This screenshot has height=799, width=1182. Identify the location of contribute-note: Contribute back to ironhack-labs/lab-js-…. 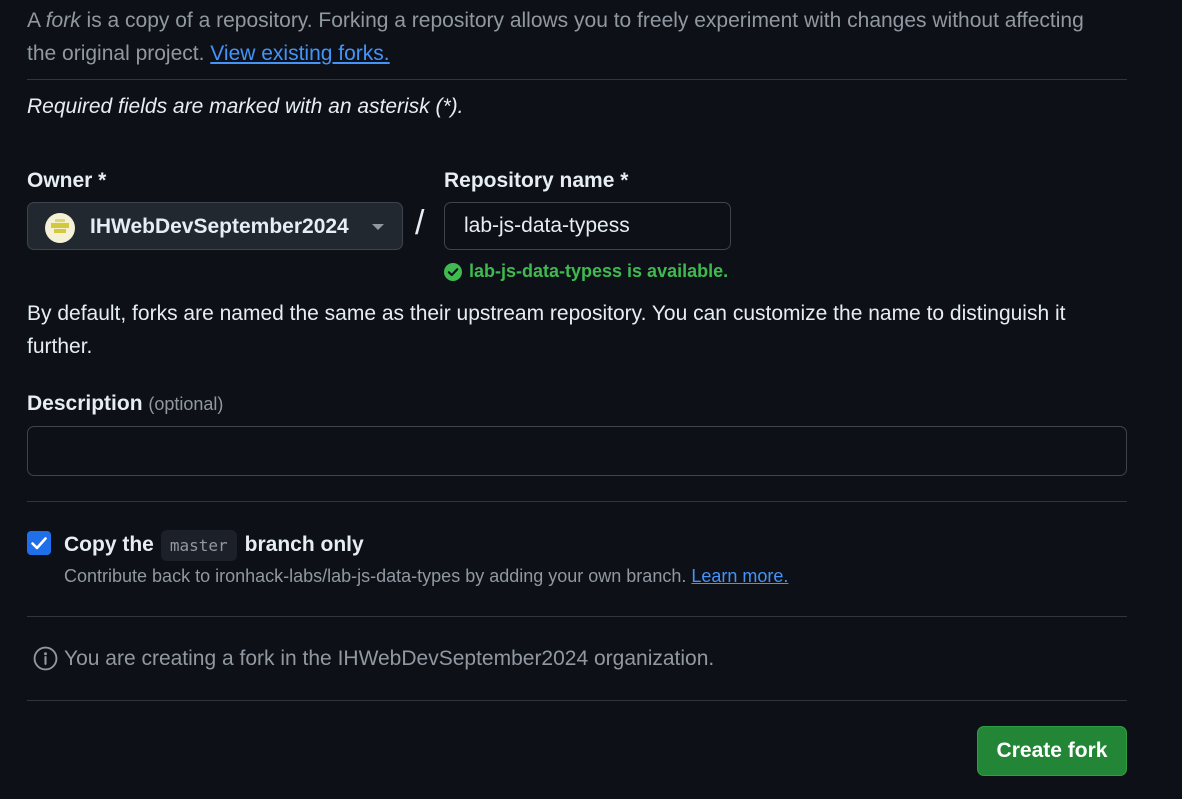
(426, 576).